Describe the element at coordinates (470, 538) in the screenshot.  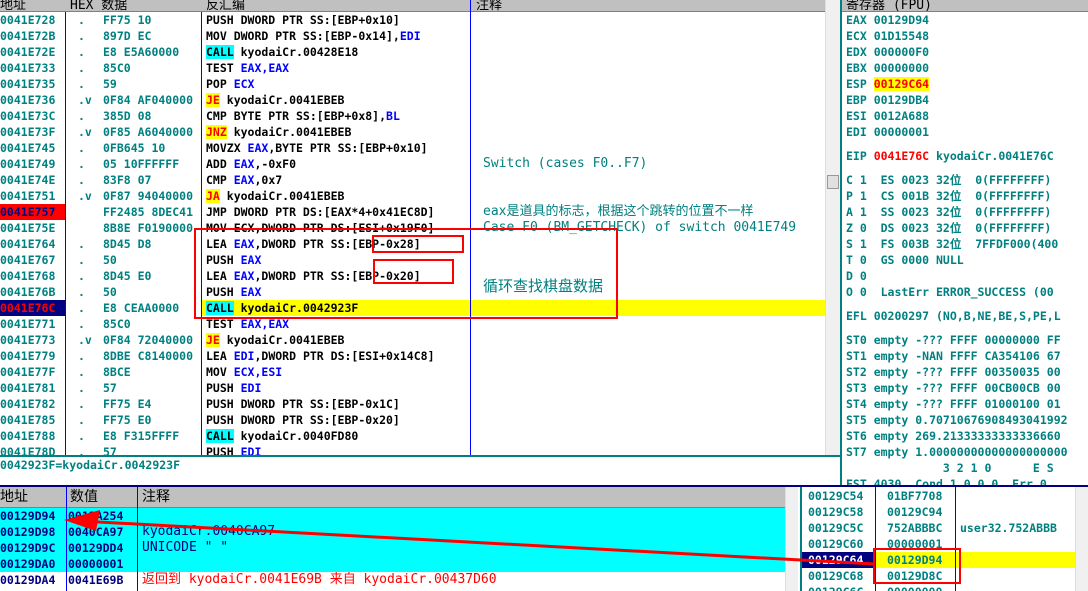
I see `annotation-arrow` at that location.